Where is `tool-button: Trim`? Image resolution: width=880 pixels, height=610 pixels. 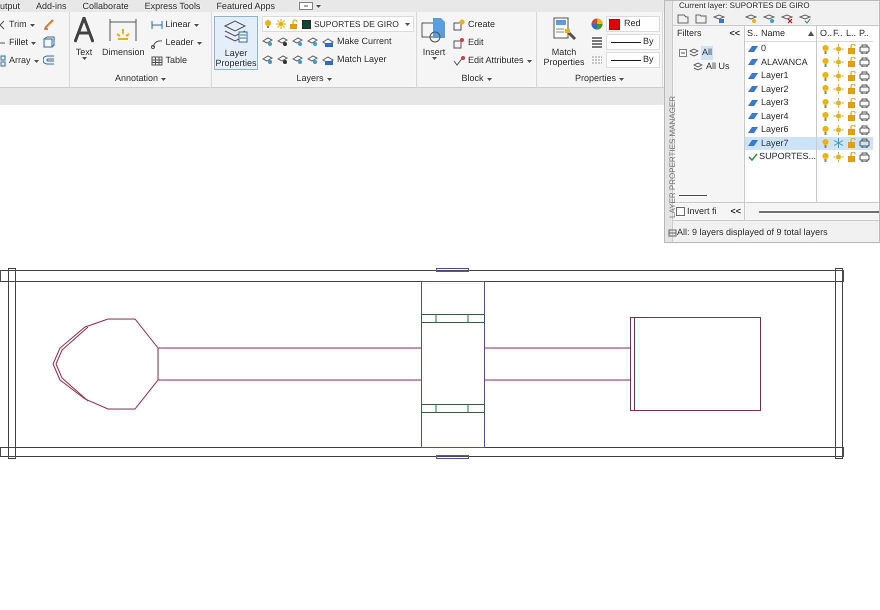 tool-button: Trim is located at coordinates (19, 25).